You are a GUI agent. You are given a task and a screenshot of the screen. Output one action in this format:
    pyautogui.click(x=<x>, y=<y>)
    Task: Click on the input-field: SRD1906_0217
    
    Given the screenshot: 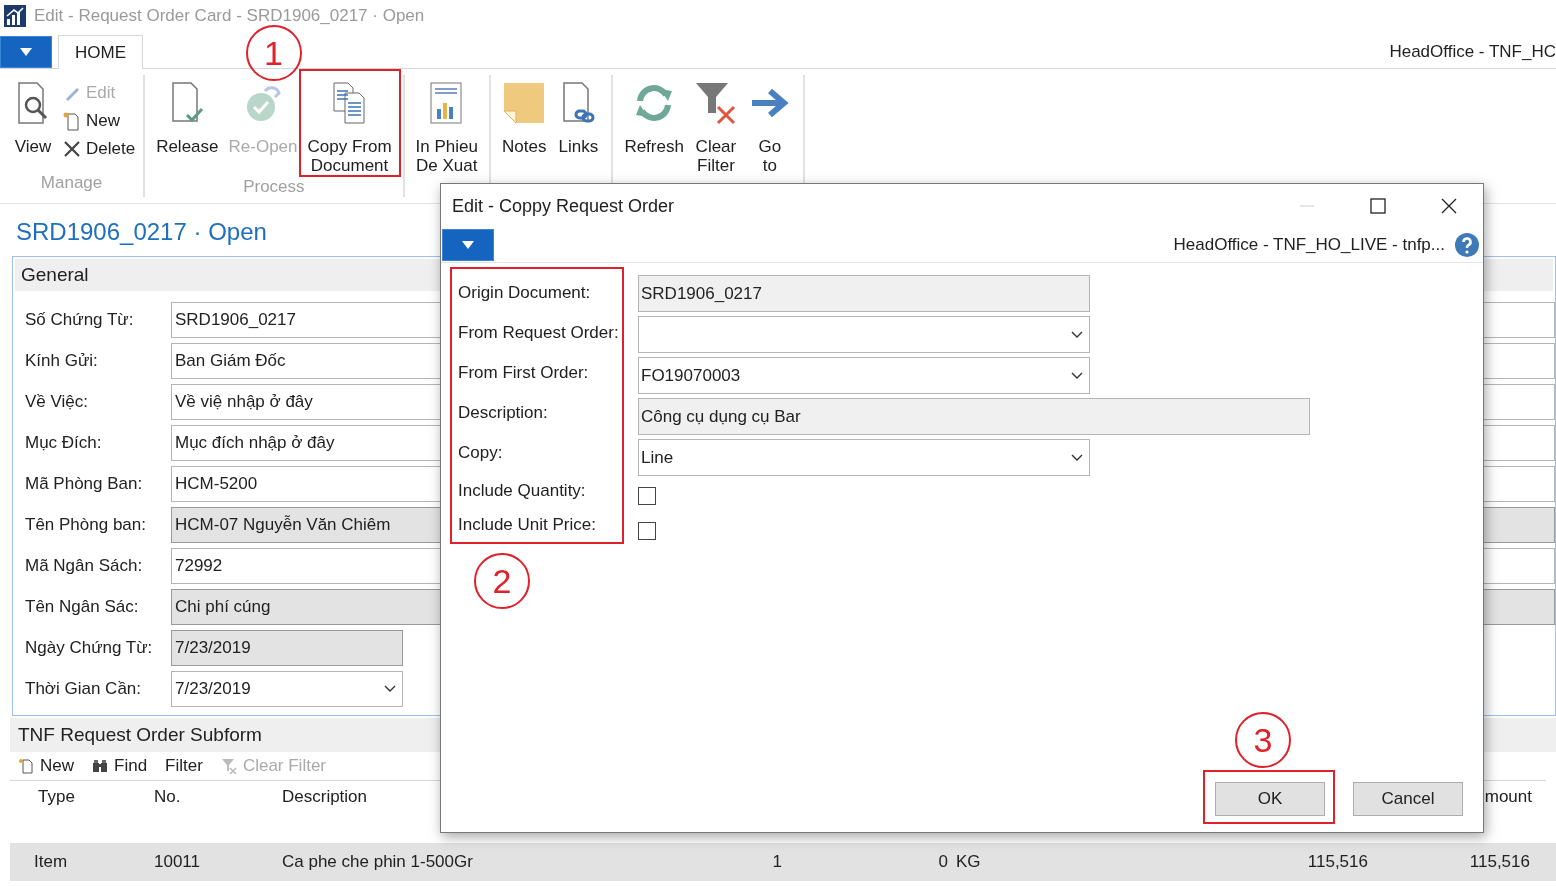 What is the action you would take?
    pyautogui.click(x=864, y=293)
    